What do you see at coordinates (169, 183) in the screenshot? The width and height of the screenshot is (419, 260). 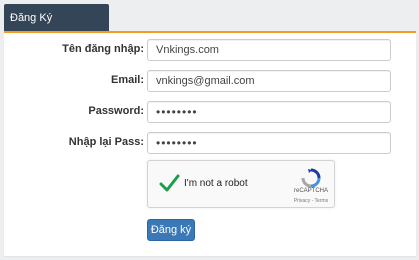 I see `checkmark-icon` at bounding box center [169, 183].